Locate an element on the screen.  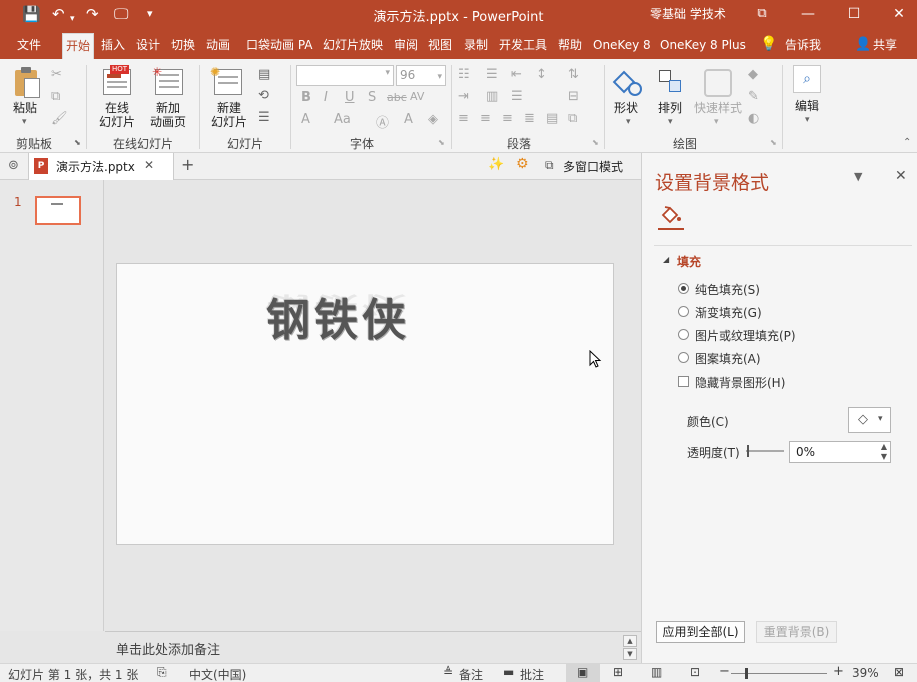
scroll-up-icon: ▲ is located at coordinates (630, 641).